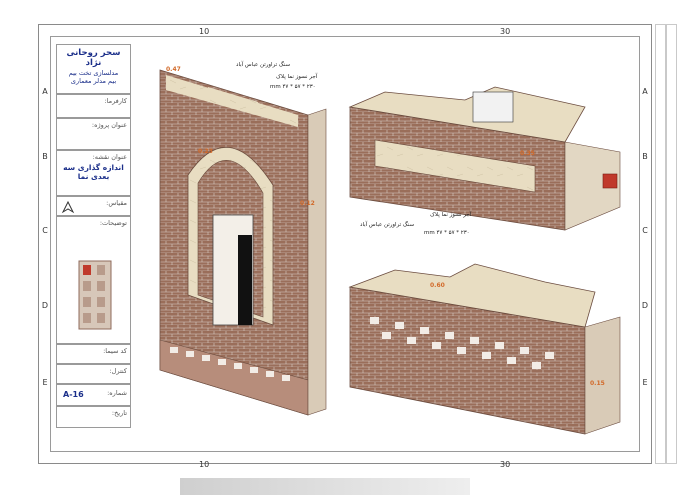  Describe the element at coordinates (505, 31) in the screenshot. I see `ruler-top-30: 30` at that location.